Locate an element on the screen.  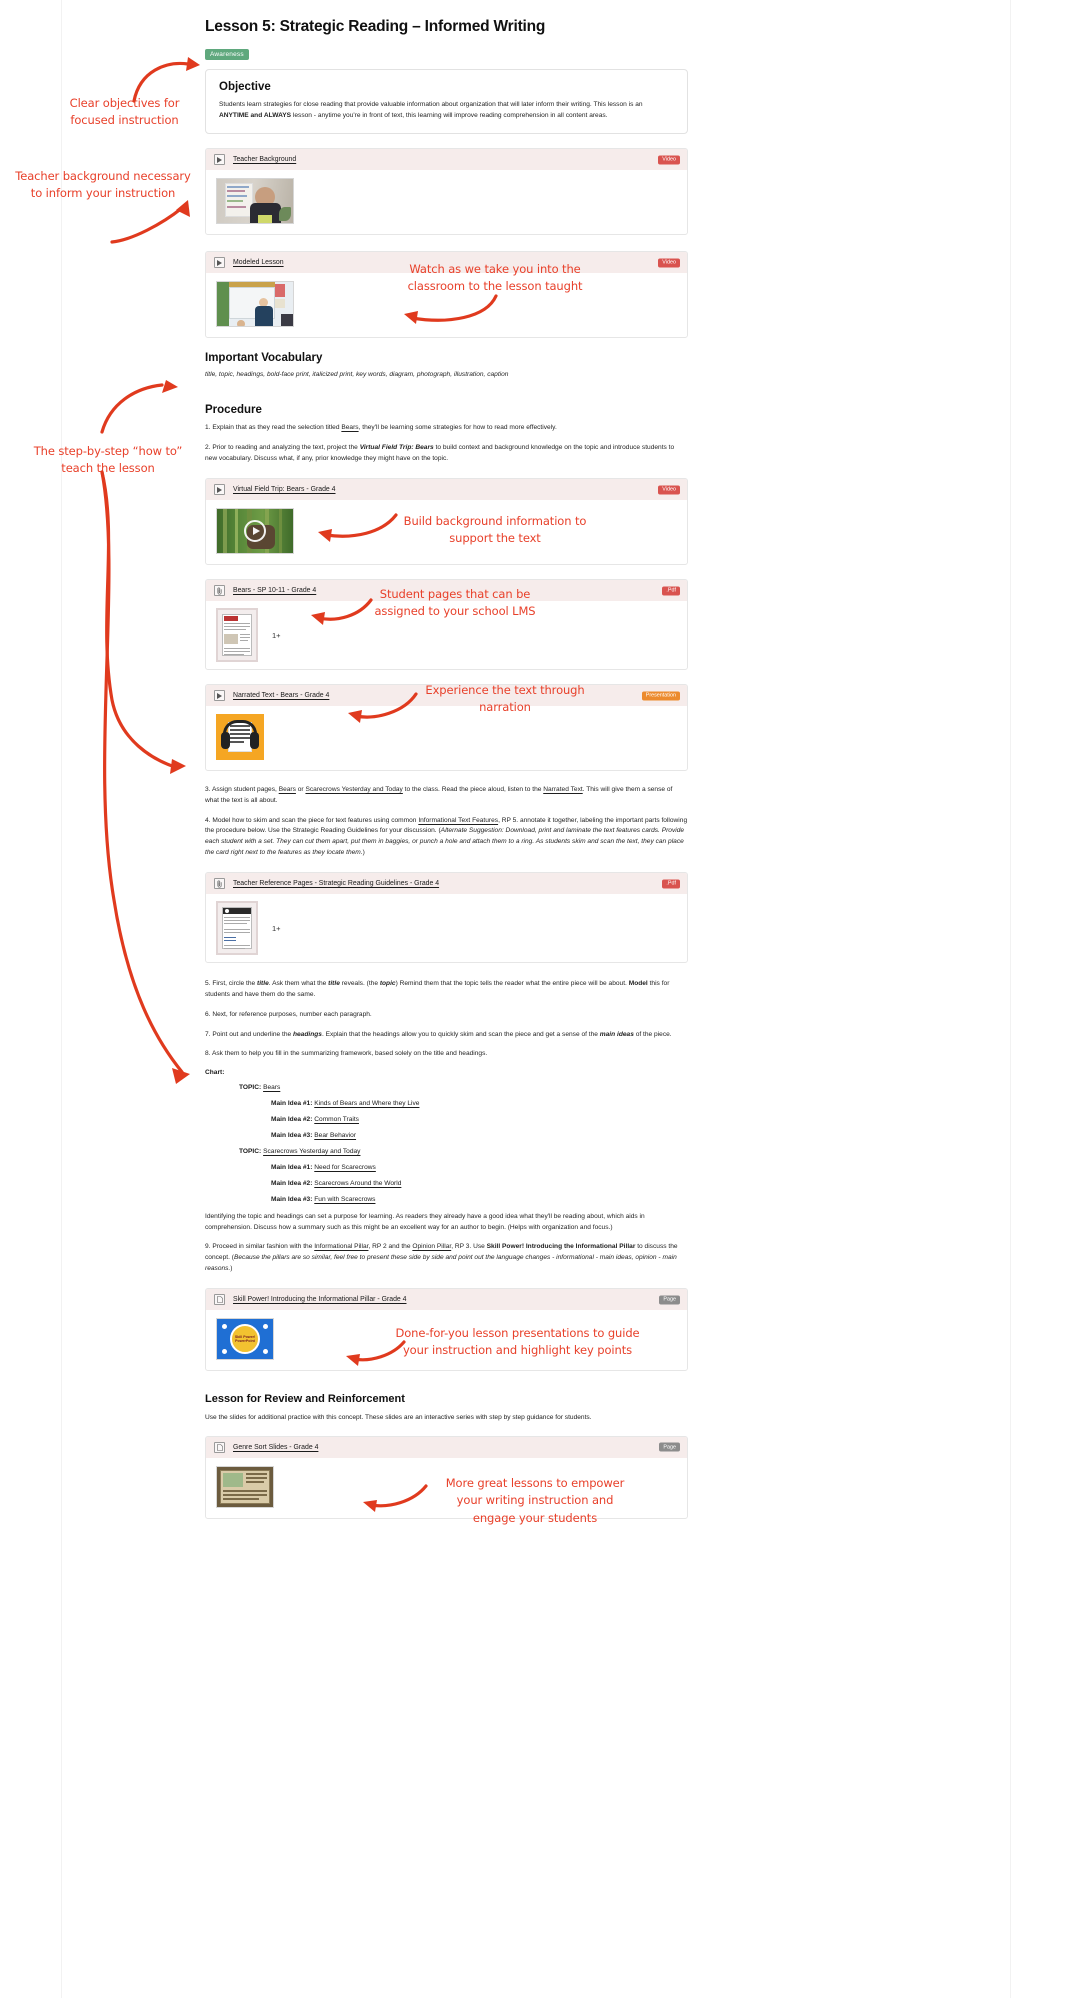
resource-title: Narrated Text - Bears - Grade 4 is located at coordinates (281, 695).